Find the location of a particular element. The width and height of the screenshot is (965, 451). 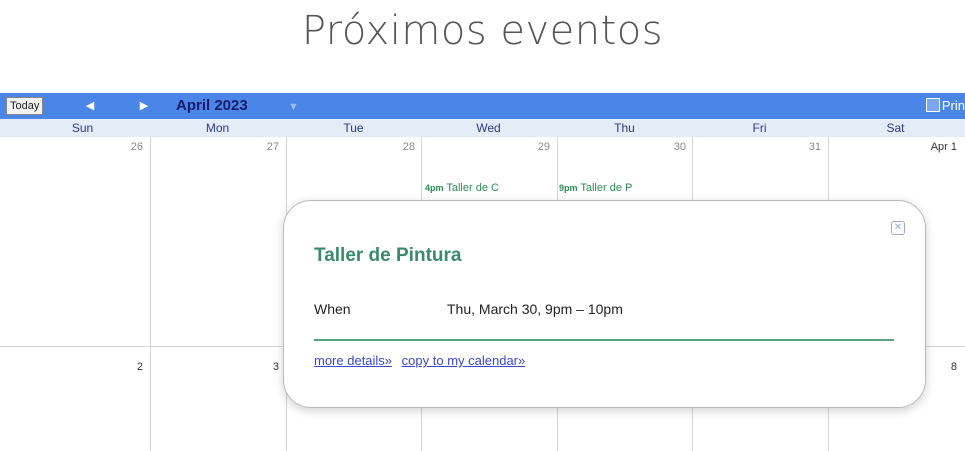

event-time: 4pm is located at coordinates (434, 188).